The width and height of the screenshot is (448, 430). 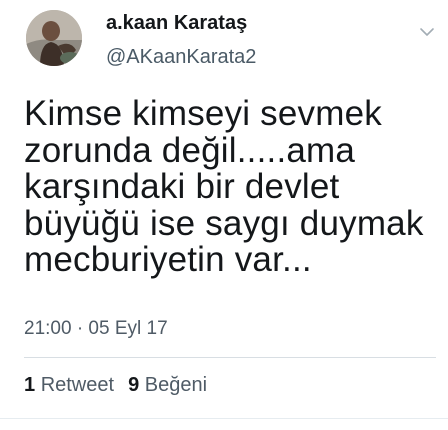 What do you see at coordinates (427, 32) in the screenshot?
I see `chevron-down-icon` at bounding box center [427, 32].